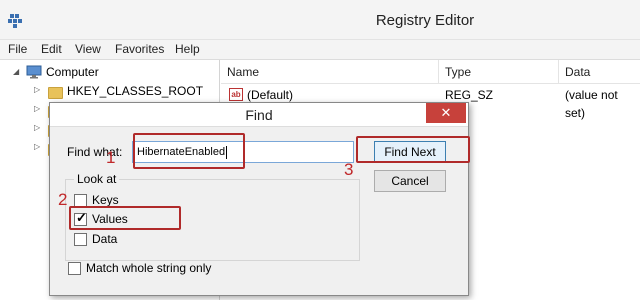 Image resolution: width=640 pixels, height=300 pixels. Describe the element at coordinates (413, 149) in the screenshot. I see `annotation-box-find-next` at that location.